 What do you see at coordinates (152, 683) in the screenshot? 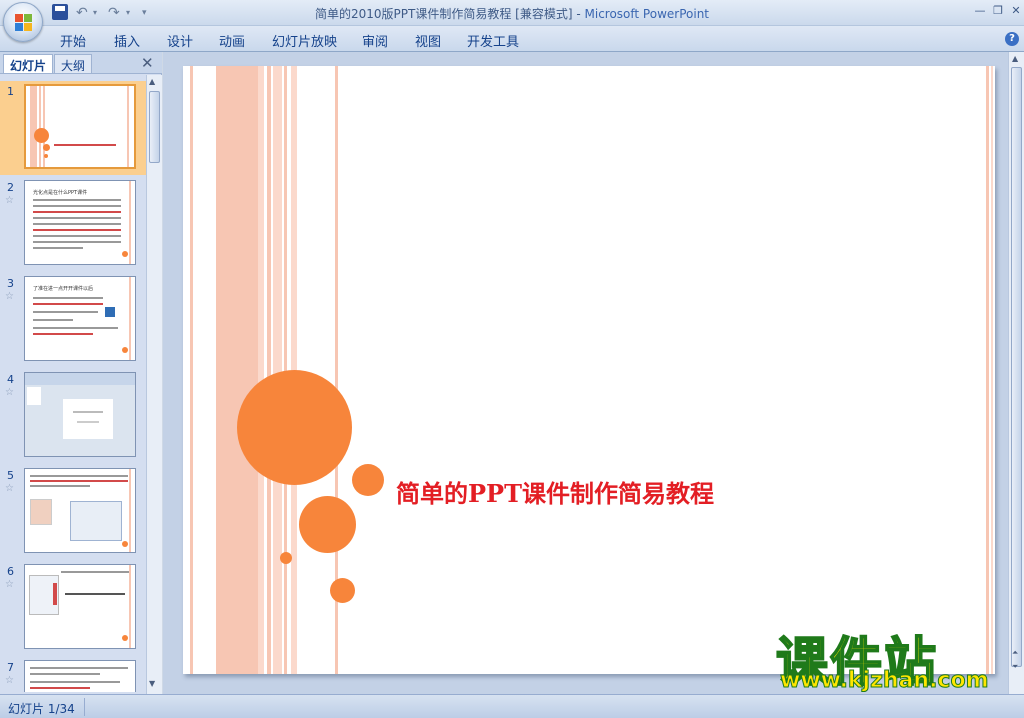
I see `scroll-down-icon: ▼` at bounding box center [152, 683].